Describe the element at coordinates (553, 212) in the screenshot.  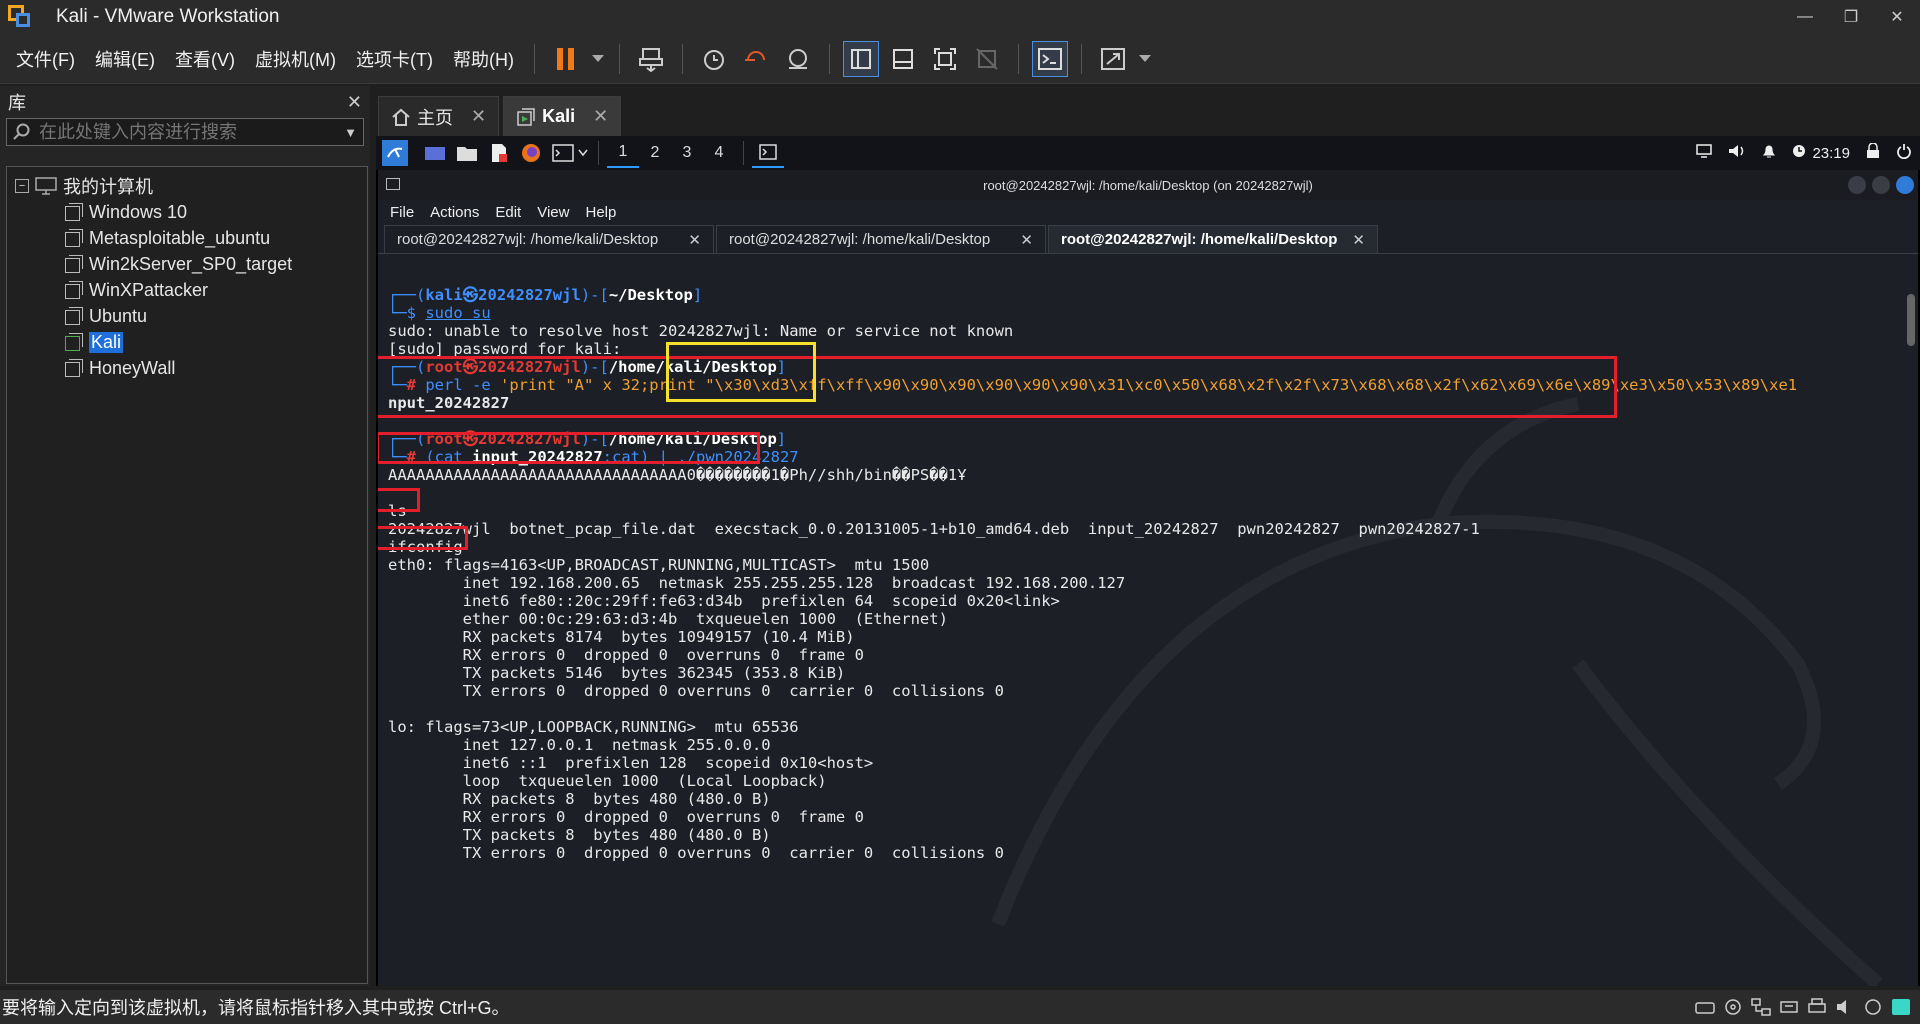
I see `terminal-menu-view: View` at that location.